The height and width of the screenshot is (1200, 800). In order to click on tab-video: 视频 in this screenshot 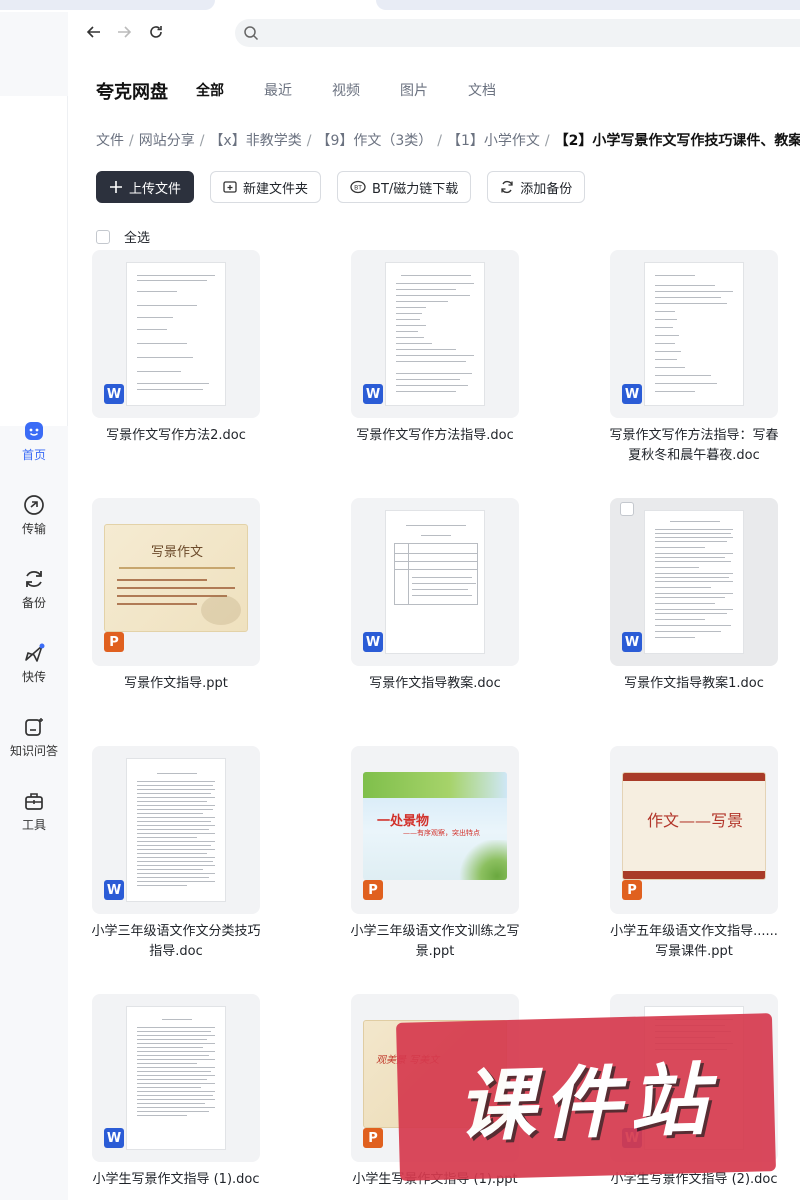, I will do `click(346, 90)`.